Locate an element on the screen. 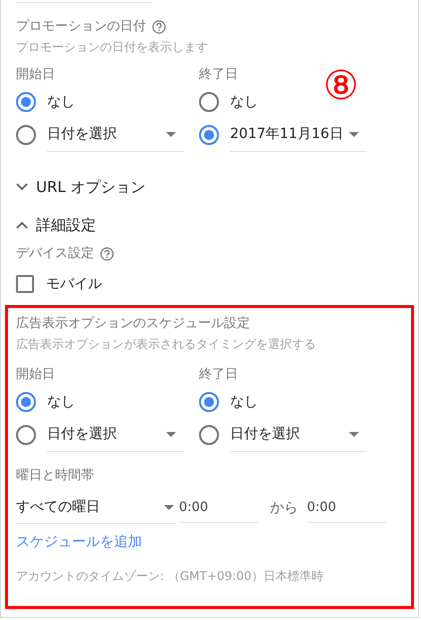  advanced-settings-toggle: 詳細設定 is located at coordinates (56, 225).